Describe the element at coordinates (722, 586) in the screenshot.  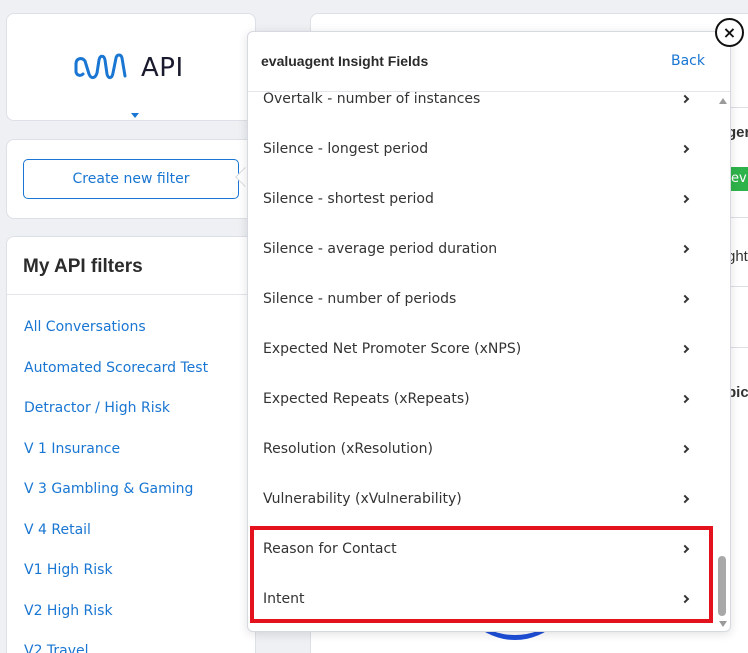
I see `scrollbar-thumb` at that location.